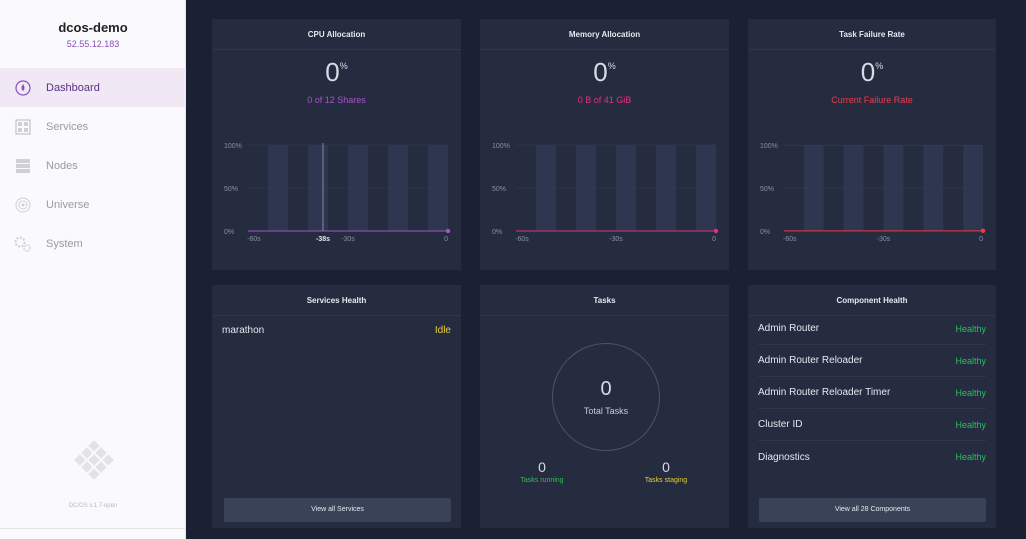 Image resolution: width=1026 pixels, height=539 pixels. I want to click on view-all-services-button: View all Services, so click(337, 510).